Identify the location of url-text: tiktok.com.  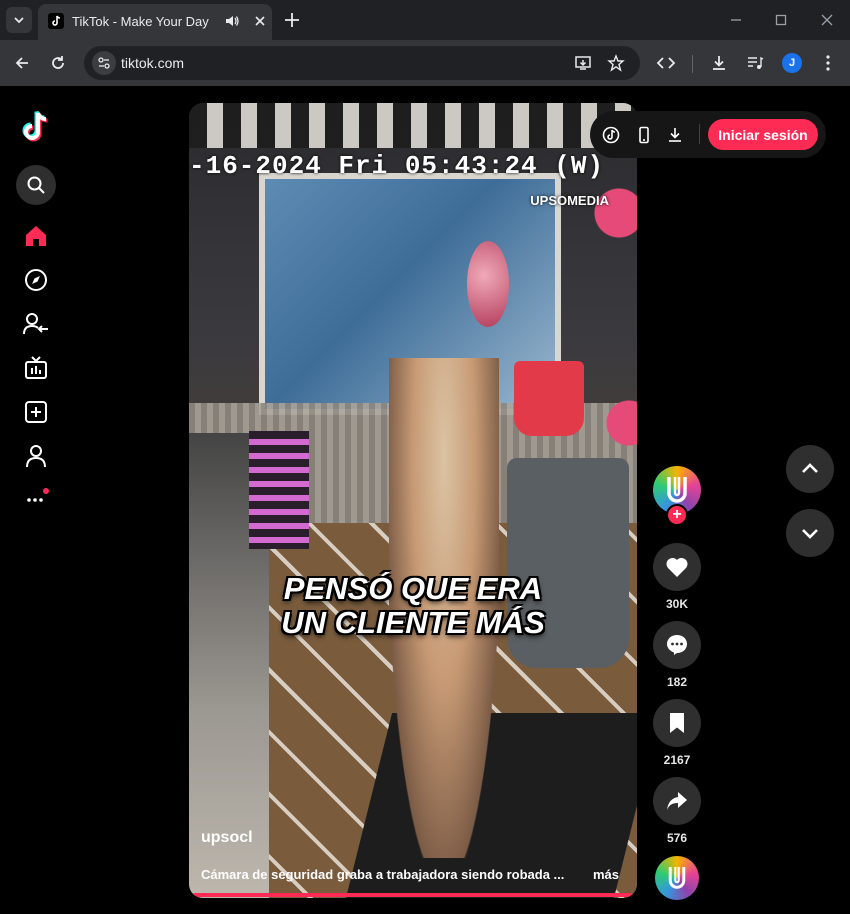
(152, 63).